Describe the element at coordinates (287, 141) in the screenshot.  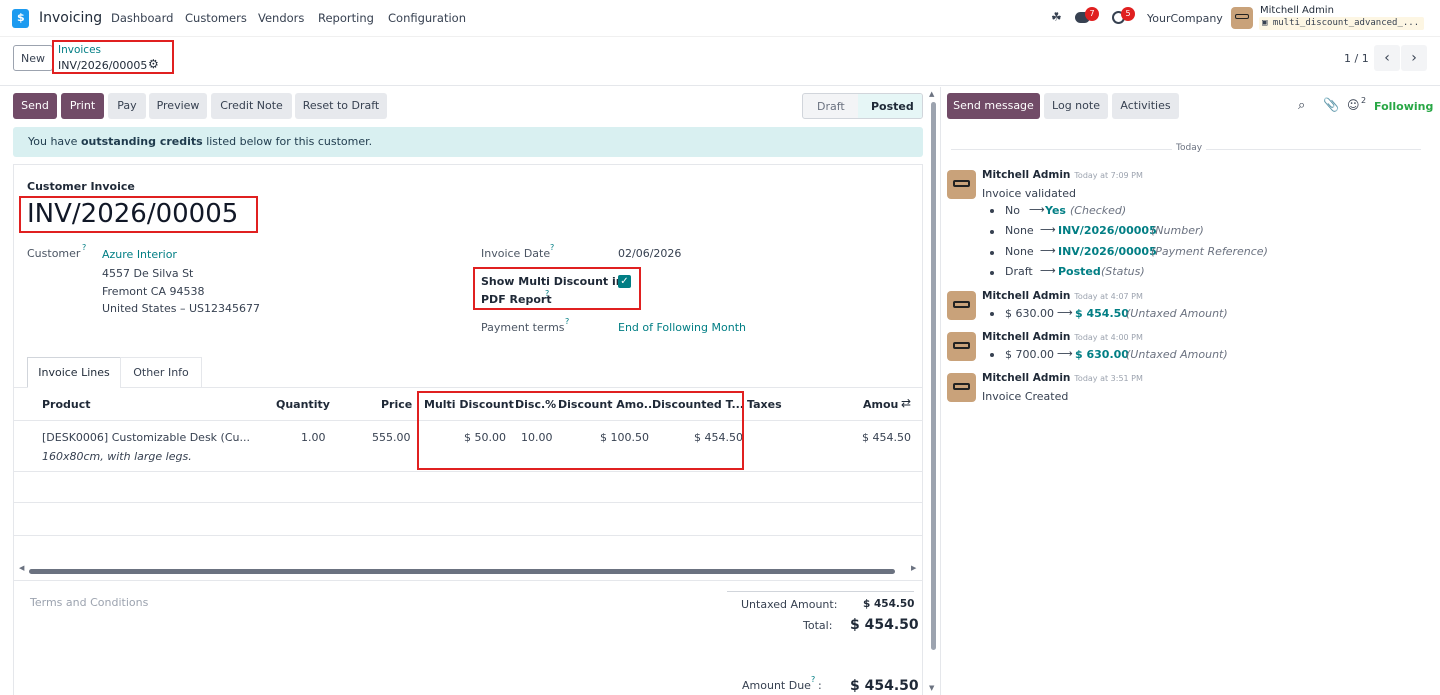
I see `alert-suffix: listed below for this customer.` at that location.